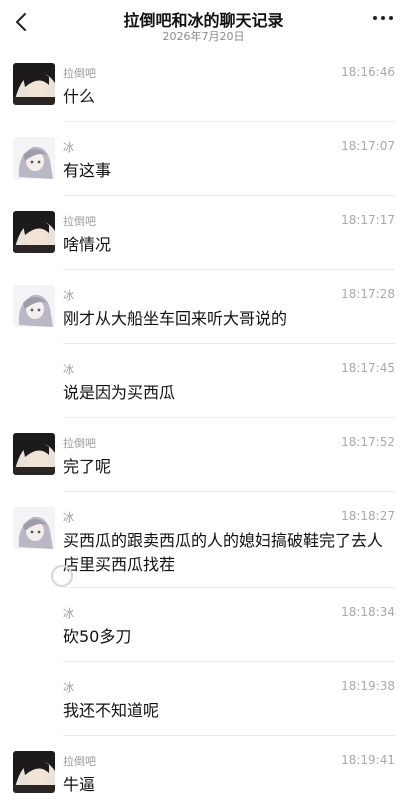  Describe the element at coordinates (225, 553) in the screenshot. I see `message-text: 买西瓜的跟卖西瓜的人的媳妇搞破鞋完了去人店里买西瓜找茬` at that location.